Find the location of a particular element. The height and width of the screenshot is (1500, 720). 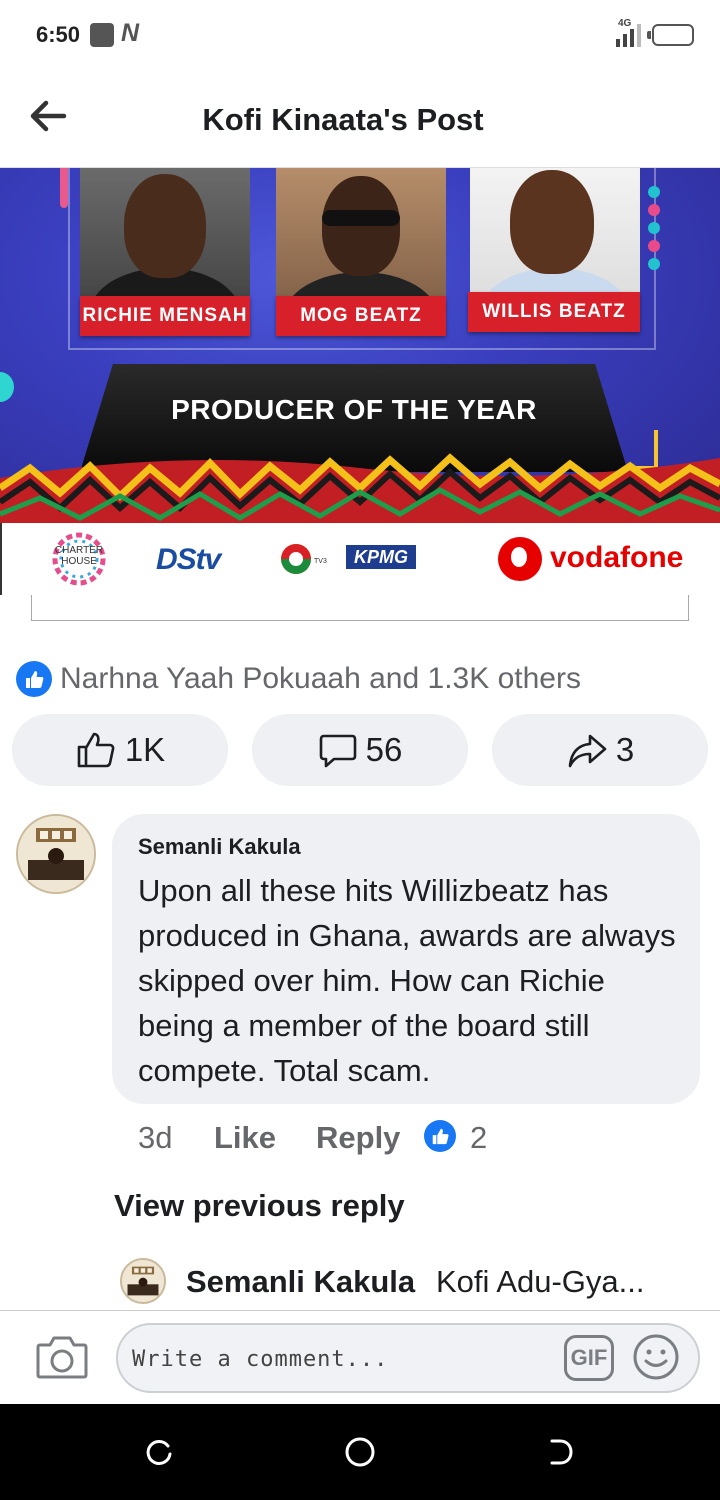

status-time: 6:50 is located at coordinates (58, 34).